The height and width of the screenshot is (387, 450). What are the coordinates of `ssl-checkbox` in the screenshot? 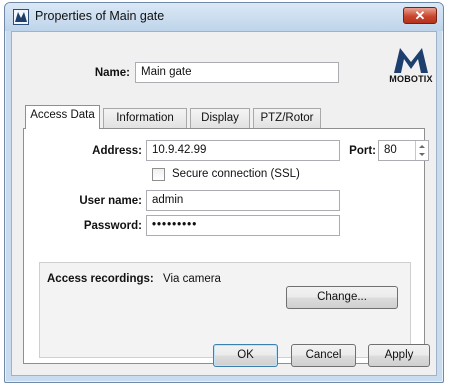 It's located at (158, 174).